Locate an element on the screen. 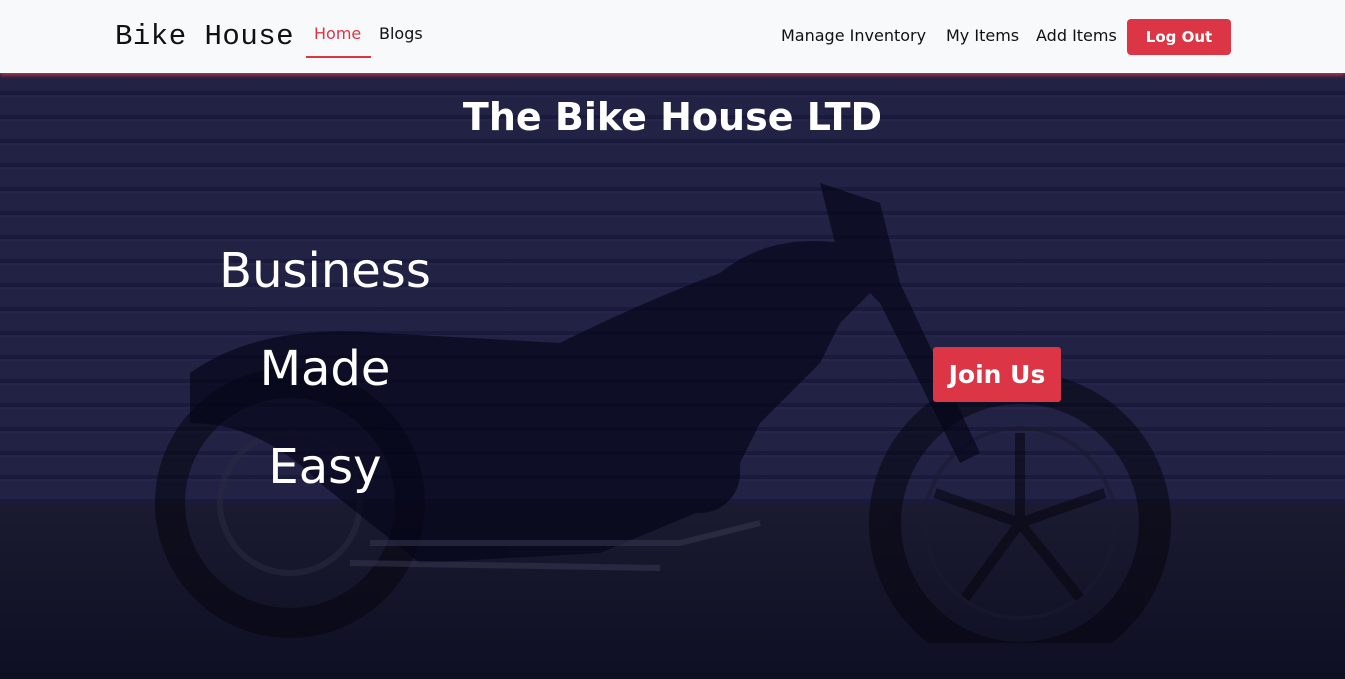  nav-link-blogs: Blogs is located at coordinates (401, 33).